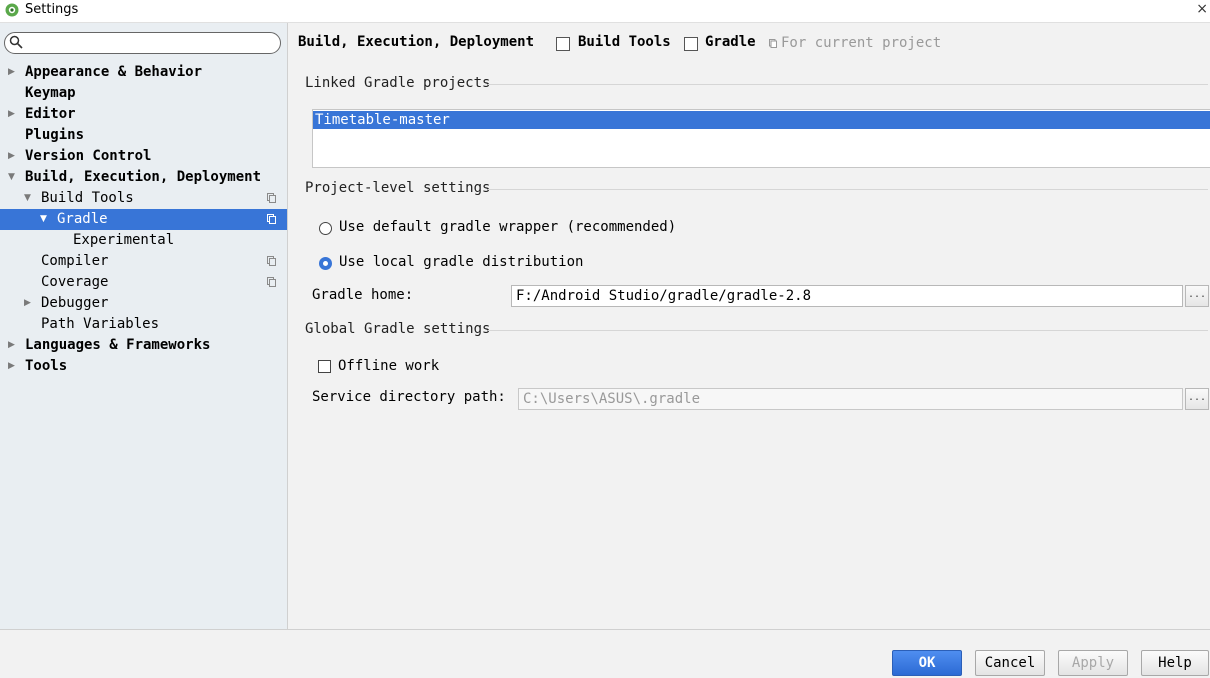  Describe the element at coordinates (50, 114) in the screenshot. I see `tree-item-label: Editor` at that location.